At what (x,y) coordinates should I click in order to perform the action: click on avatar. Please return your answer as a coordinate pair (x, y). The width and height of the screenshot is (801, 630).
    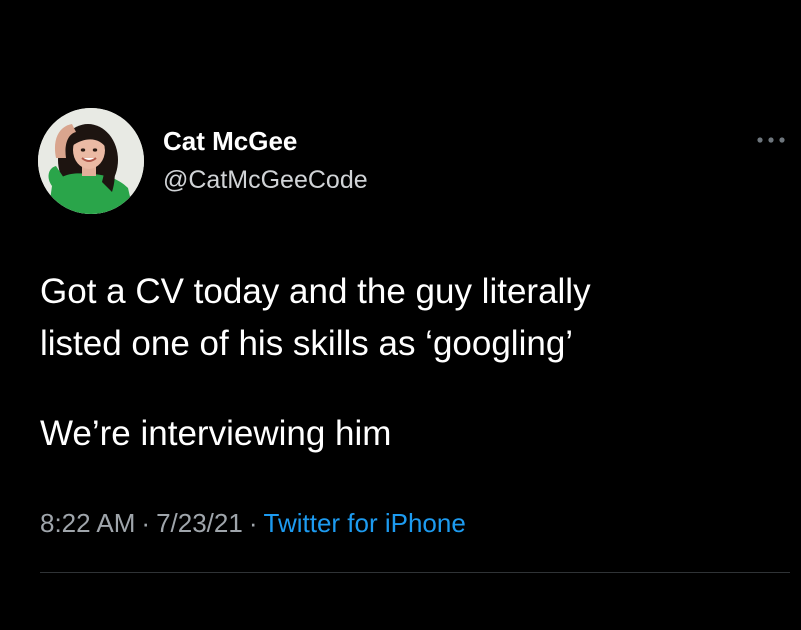
    Looking at the image, I should click on (91, 161).